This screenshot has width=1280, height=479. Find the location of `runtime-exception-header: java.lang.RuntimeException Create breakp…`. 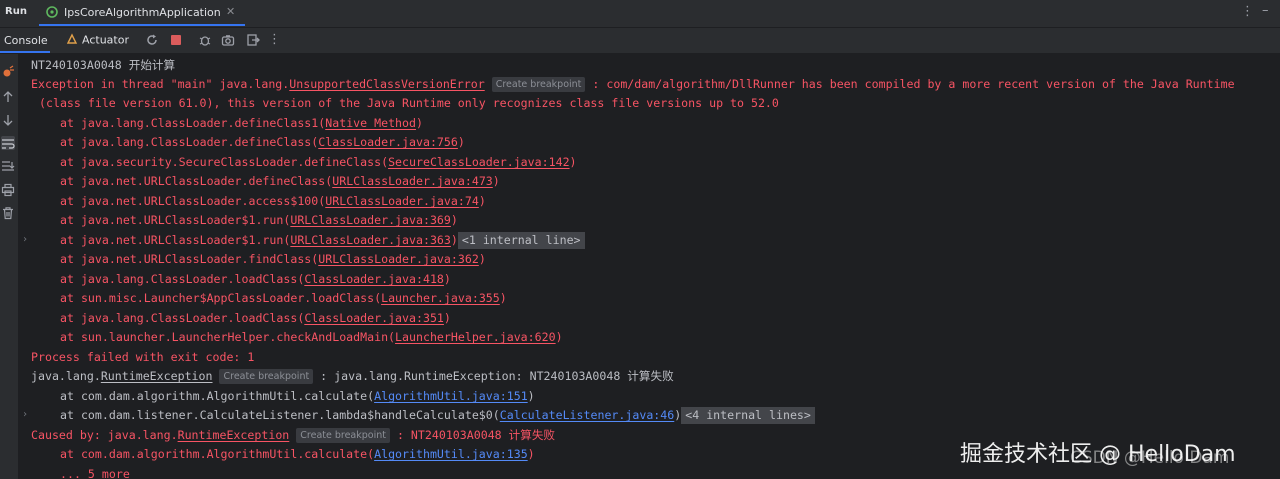

runtime-exception-header: java.lang.RuntimeException Create breakp… is located at coordinates (352, 376).